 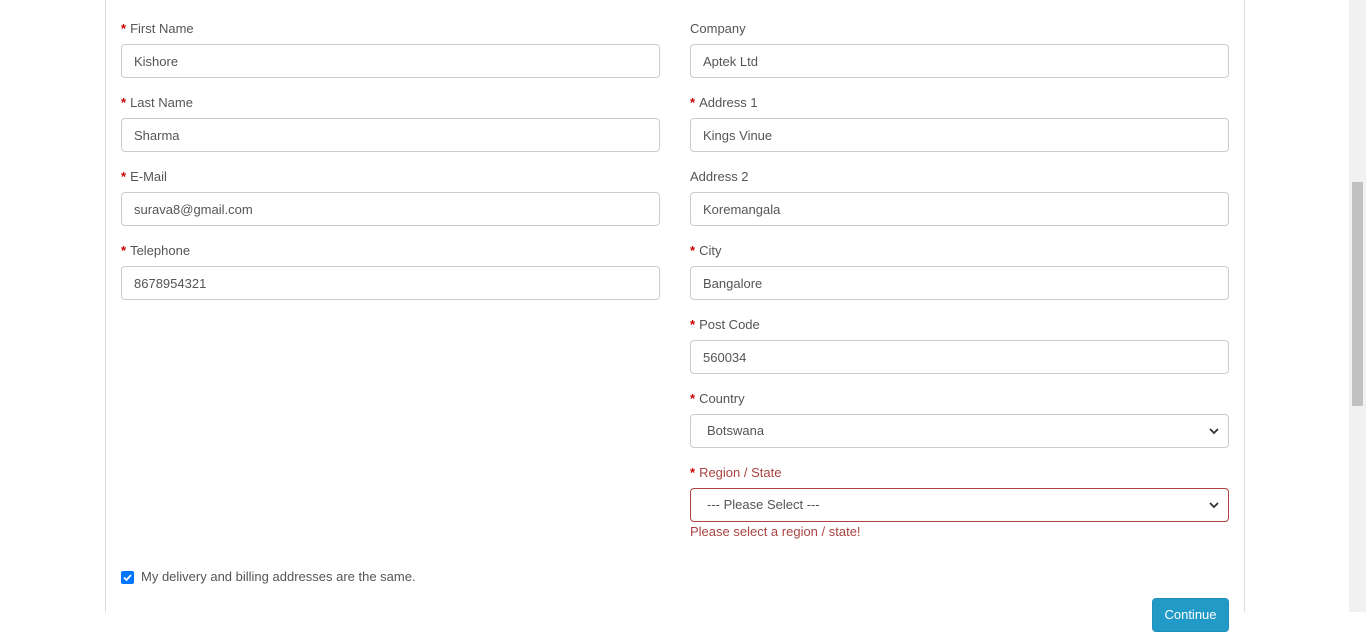 What do you see at coordinates (959, 283) in the screenshot?
I see `city-input` at bounding box center [959, 283].